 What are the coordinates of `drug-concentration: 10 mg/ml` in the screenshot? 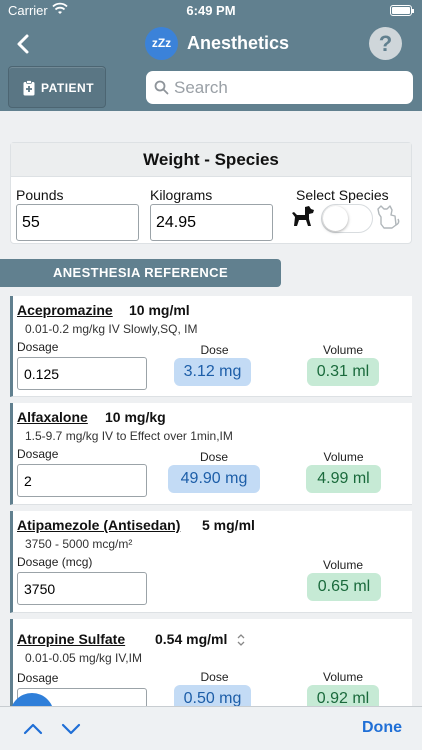 It's located at (159, 310).